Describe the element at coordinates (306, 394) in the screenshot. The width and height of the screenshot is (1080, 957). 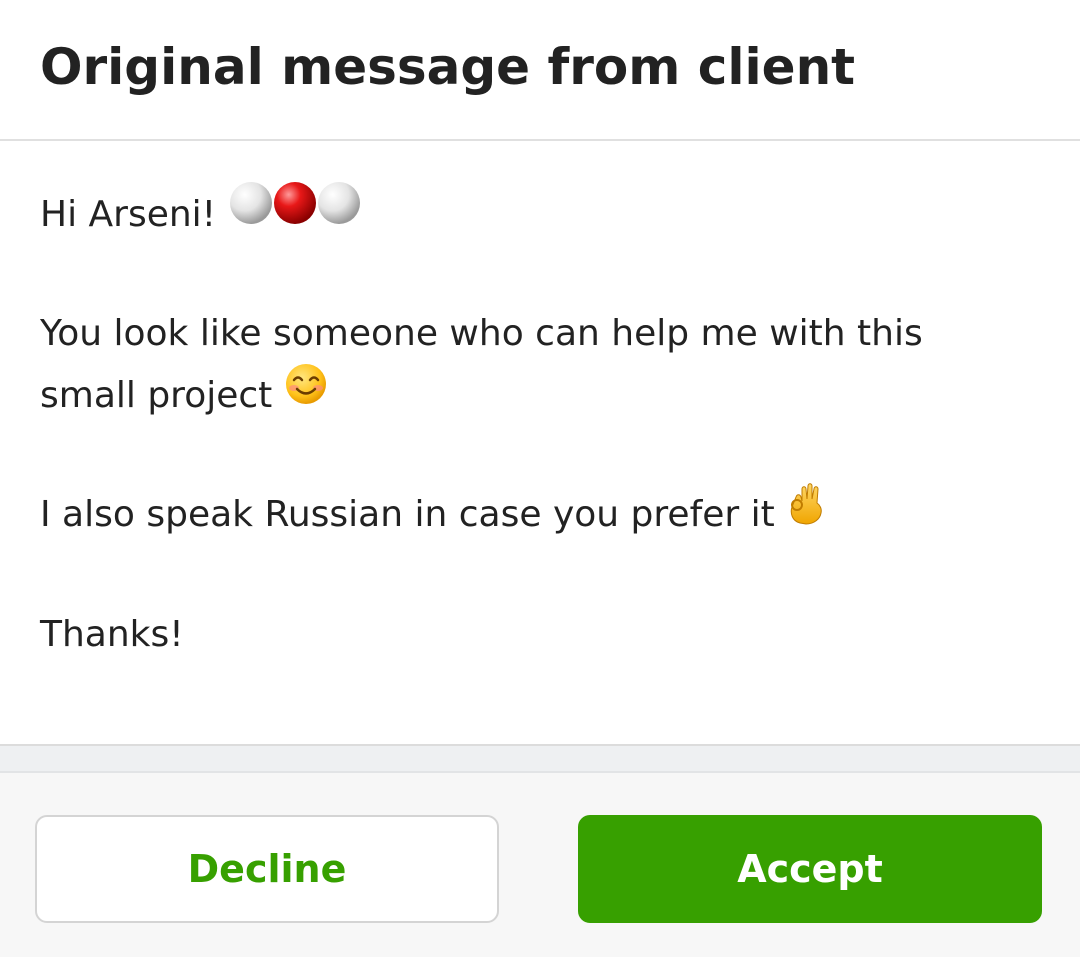
I see `smiling-face-emoji-icon` at that location.